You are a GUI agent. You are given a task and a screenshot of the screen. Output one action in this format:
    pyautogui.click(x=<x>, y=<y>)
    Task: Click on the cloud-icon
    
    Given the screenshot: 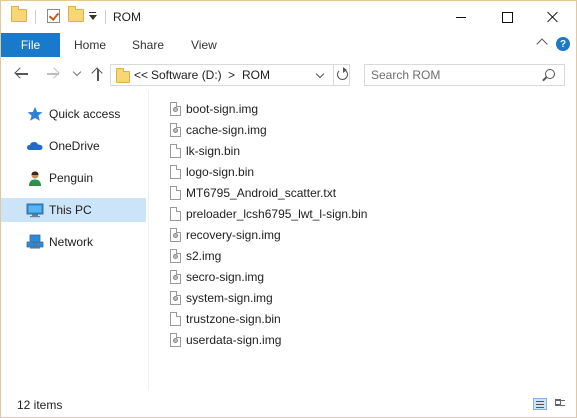 What is the action you would take?
    pyautogui.click(x=35, y=146)
    